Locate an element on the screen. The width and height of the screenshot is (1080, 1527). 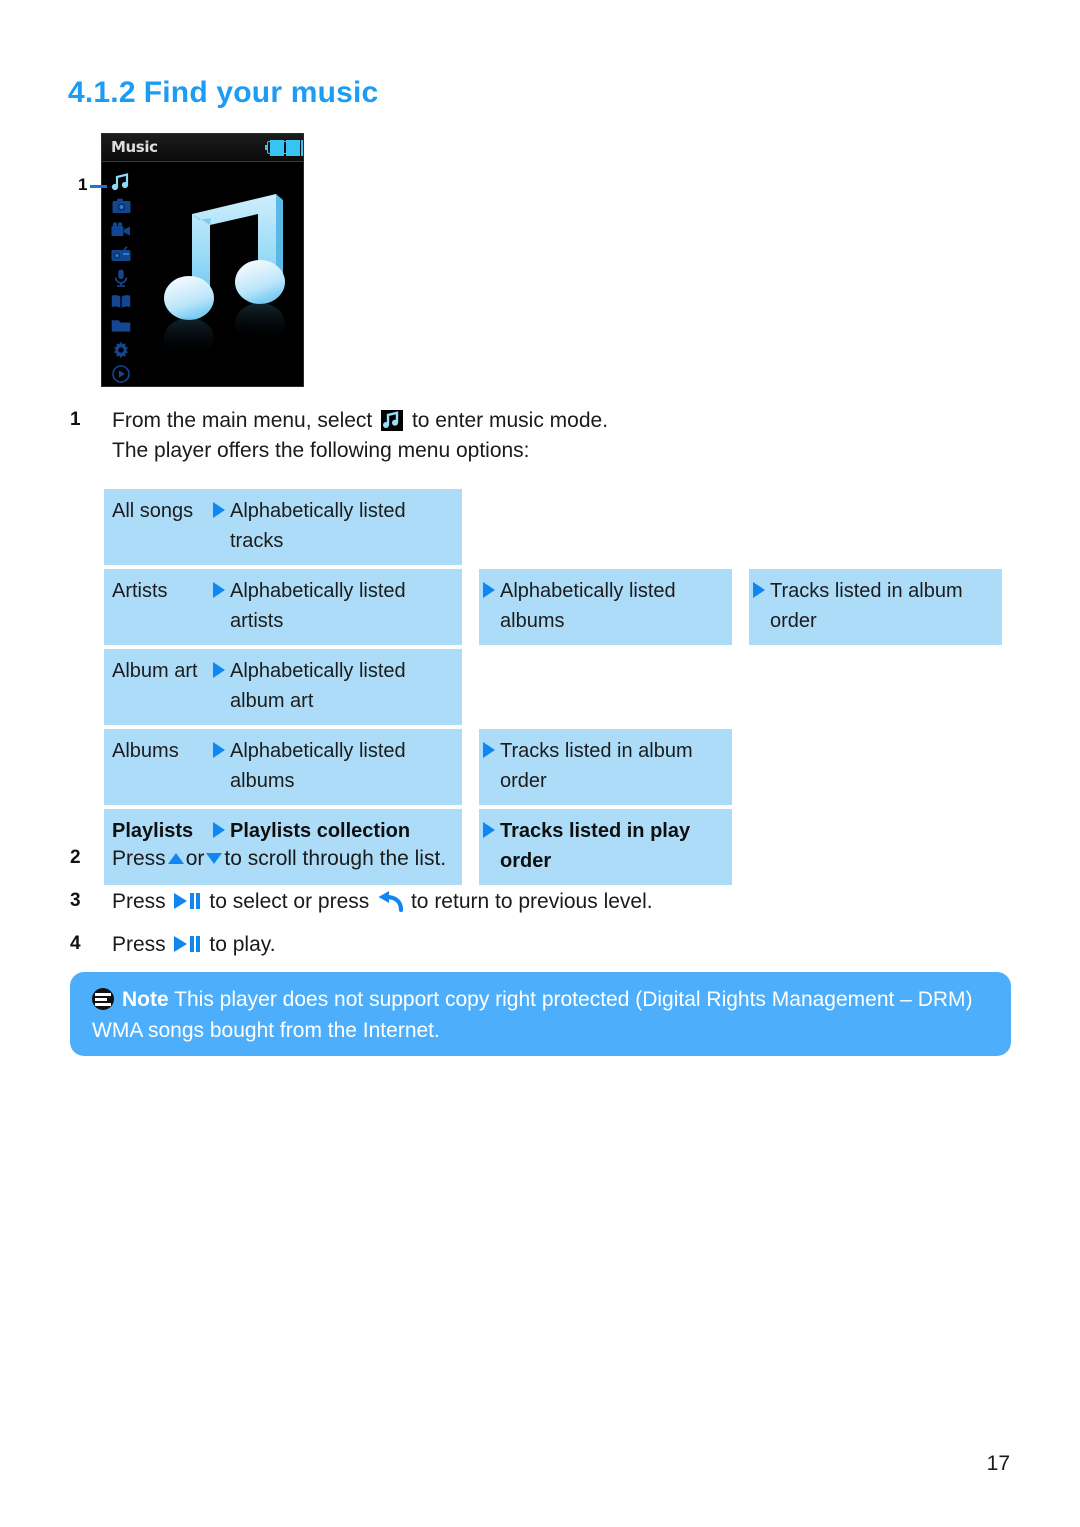
page-title-number: 4.1.2 is located at coordinates (102, 92).